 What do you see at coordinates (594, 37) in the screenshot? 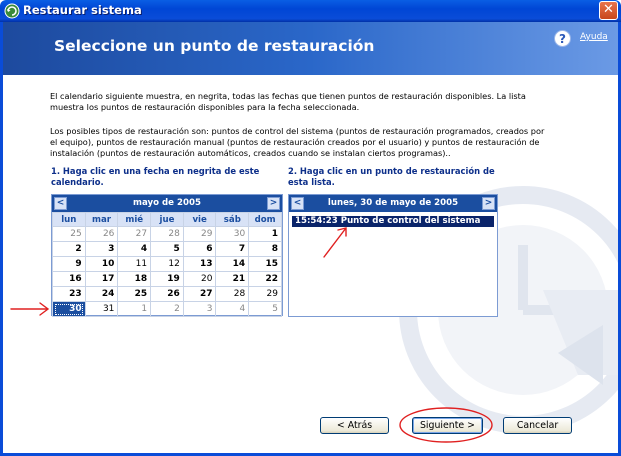
I see `help-label: Ayuda` at bounding box center [594, 37].